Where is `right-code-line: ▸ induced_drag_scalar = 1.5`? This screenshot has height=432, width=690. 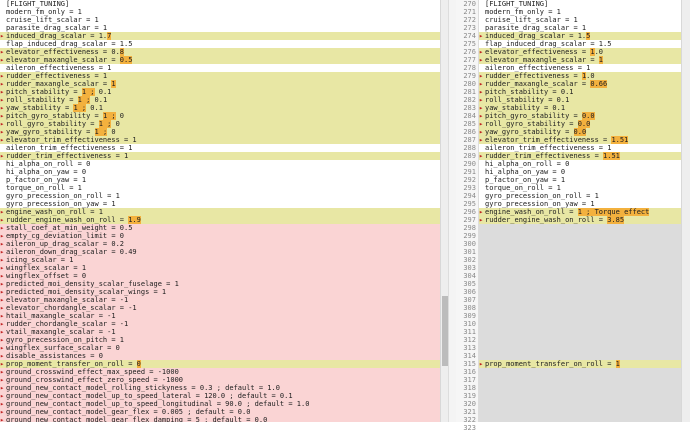
right-code-line: ▸ induced_drag_scalar = 1.5 is located at coordinates (580, 36).